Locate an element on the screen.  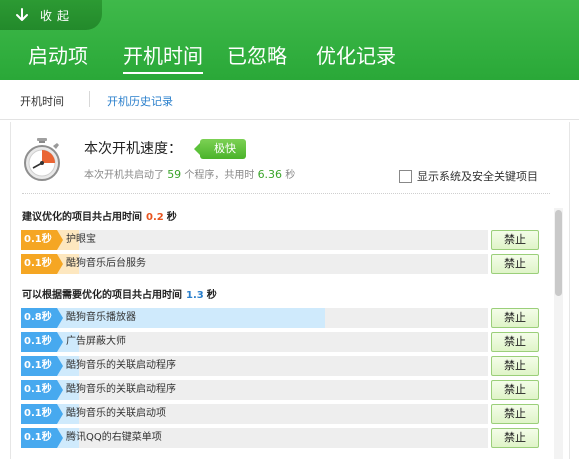
section-time: 0.2 is located at coordinates (155, 217).